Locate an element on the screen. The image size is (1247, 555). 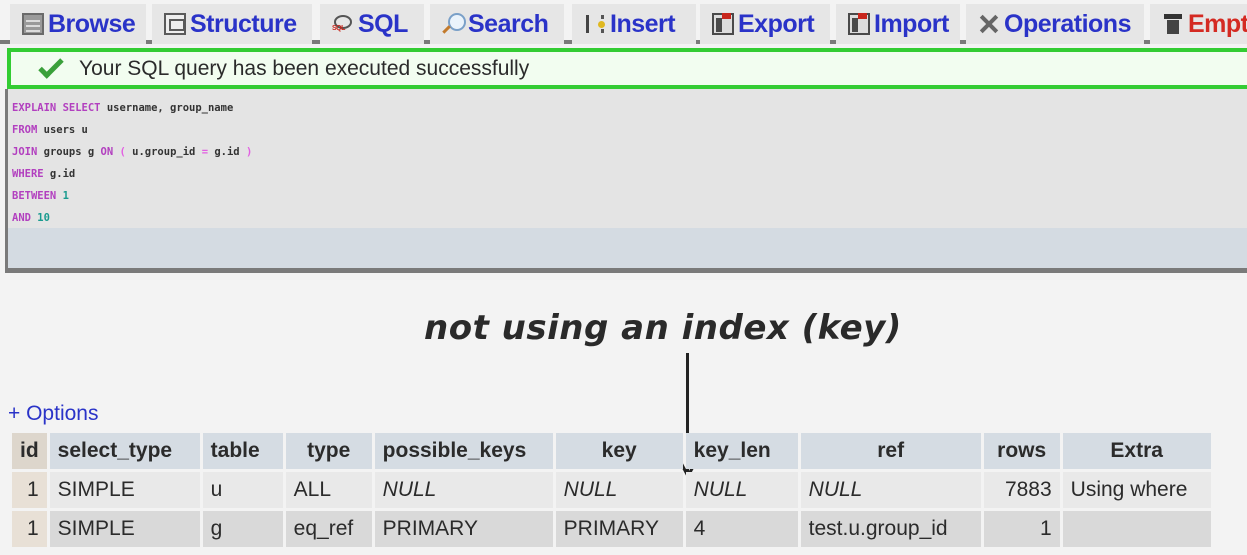
tab-label: Browse is located at coordinates (92, 23).